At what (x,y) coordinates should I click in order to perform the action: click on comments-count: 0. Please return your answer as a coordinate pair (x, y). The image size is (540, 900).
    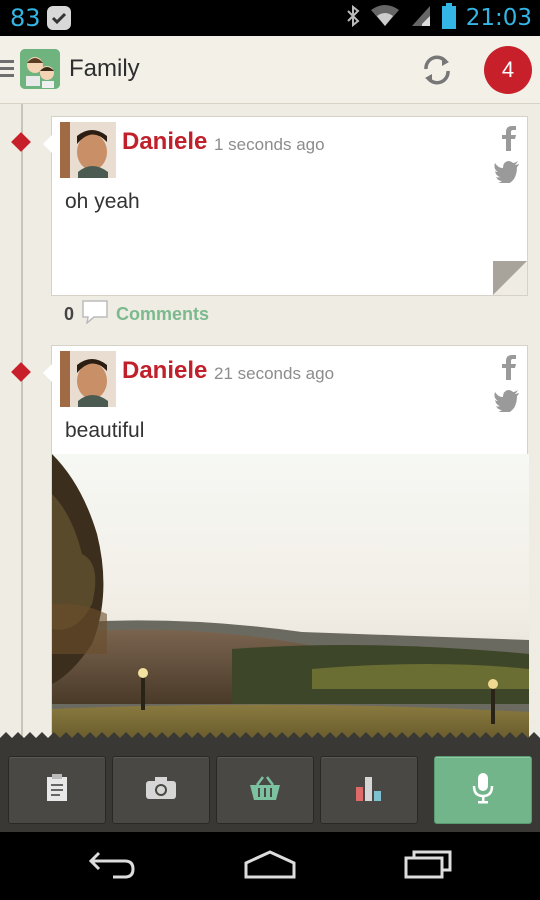
    Looking at the image, I should click on (69, 313).